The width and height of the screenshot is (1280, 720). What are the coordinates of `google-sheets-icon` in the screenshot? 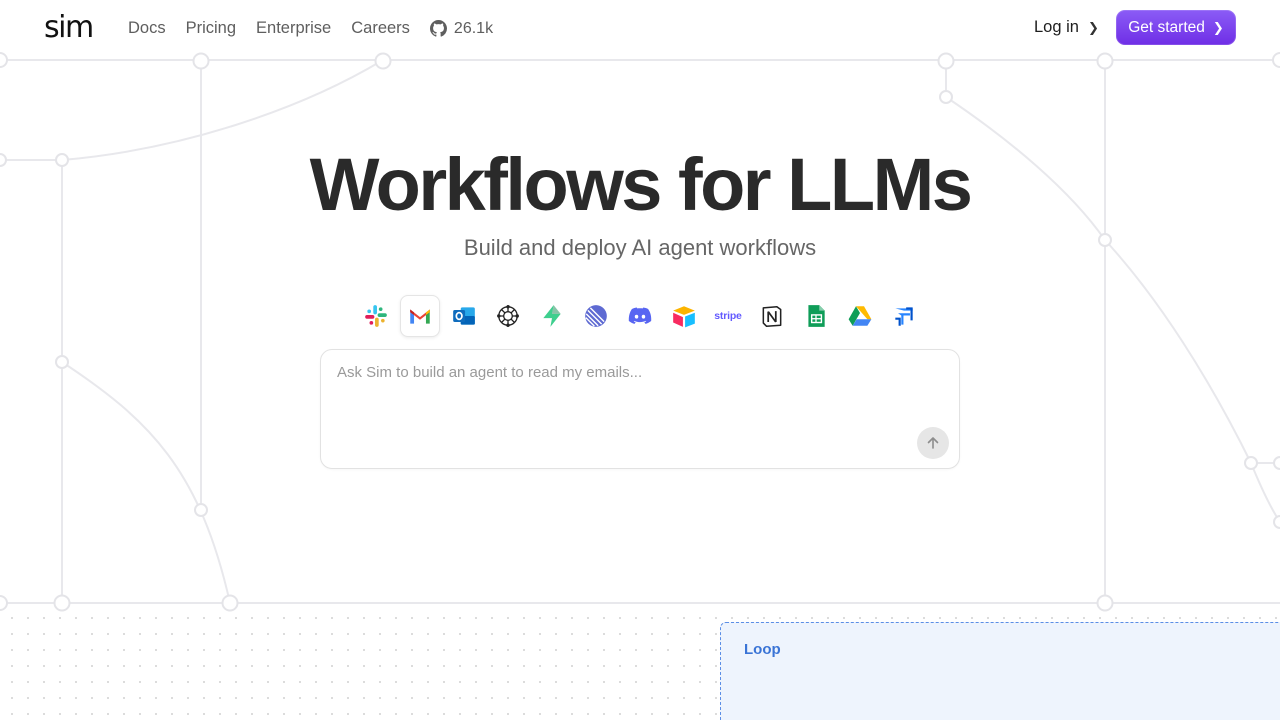 It's located at (816, 316).